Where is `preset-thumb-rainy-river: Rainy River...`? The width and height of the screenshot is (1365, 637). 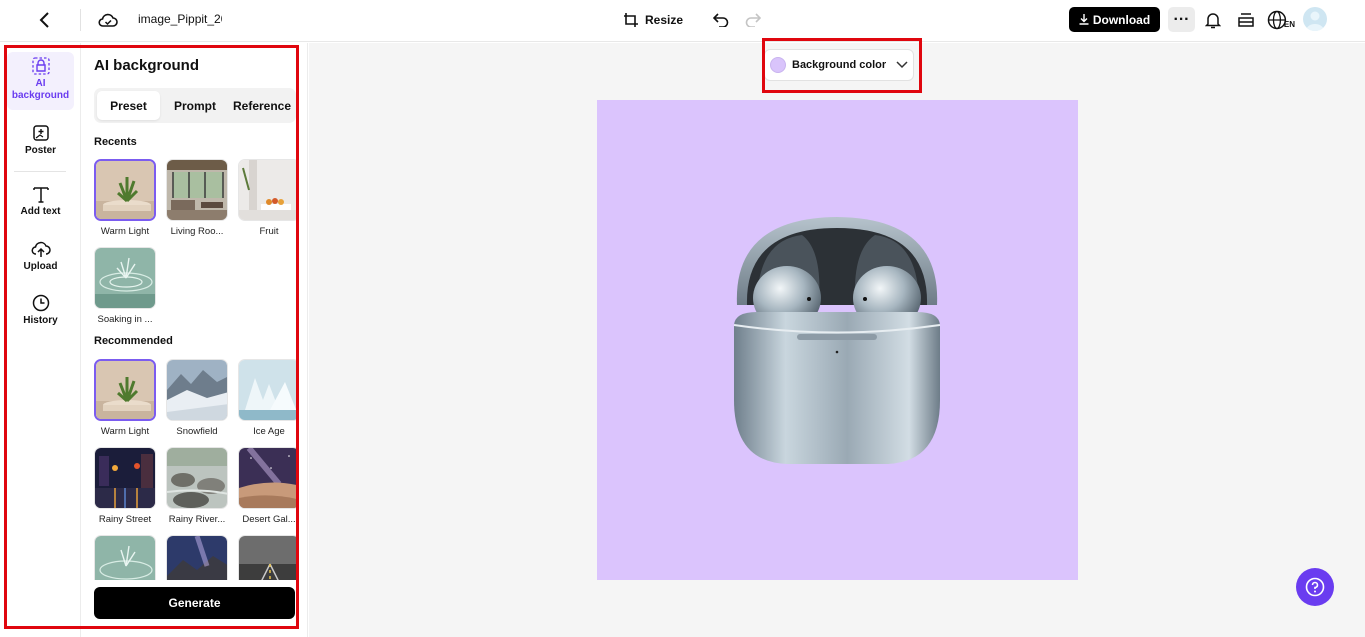 preset-thumb-rainy-river: Rainy River... is located at coordinates (197, 486).